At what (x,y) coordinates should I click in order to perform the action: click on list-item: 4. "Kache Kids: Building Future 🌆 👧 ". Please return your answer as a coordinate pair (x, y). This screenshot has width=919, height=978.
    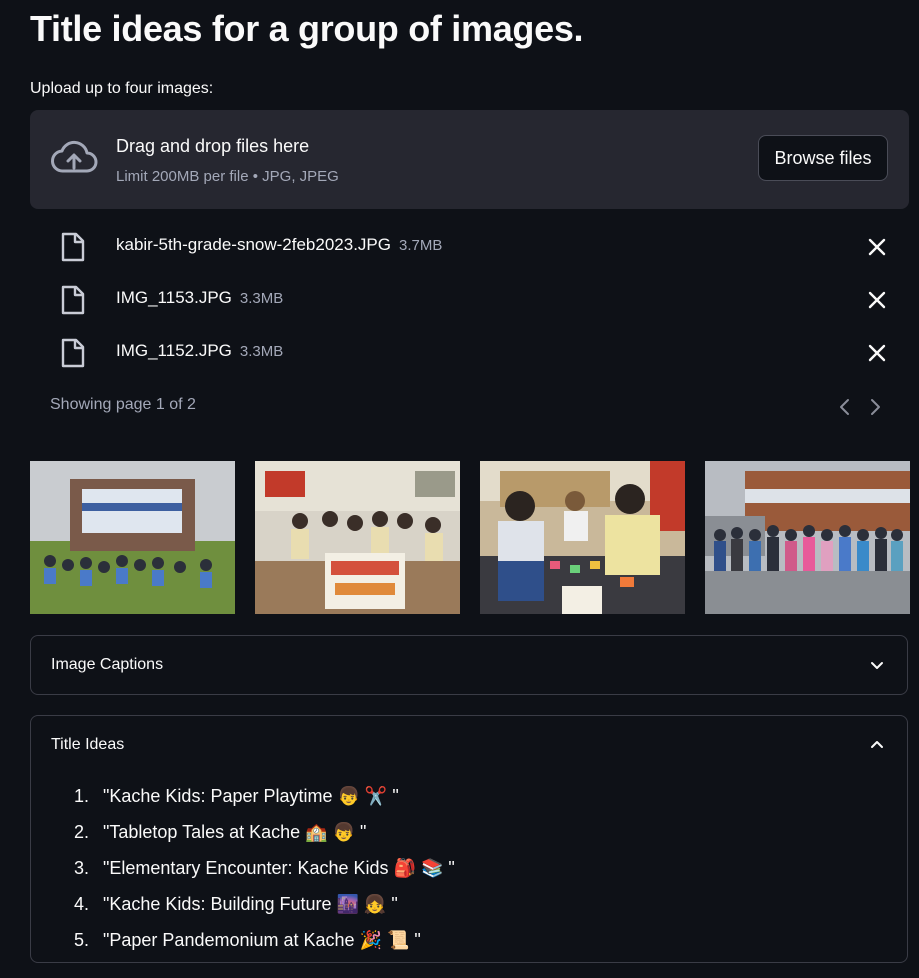
    Looking at the image, I should click on (235, 904).